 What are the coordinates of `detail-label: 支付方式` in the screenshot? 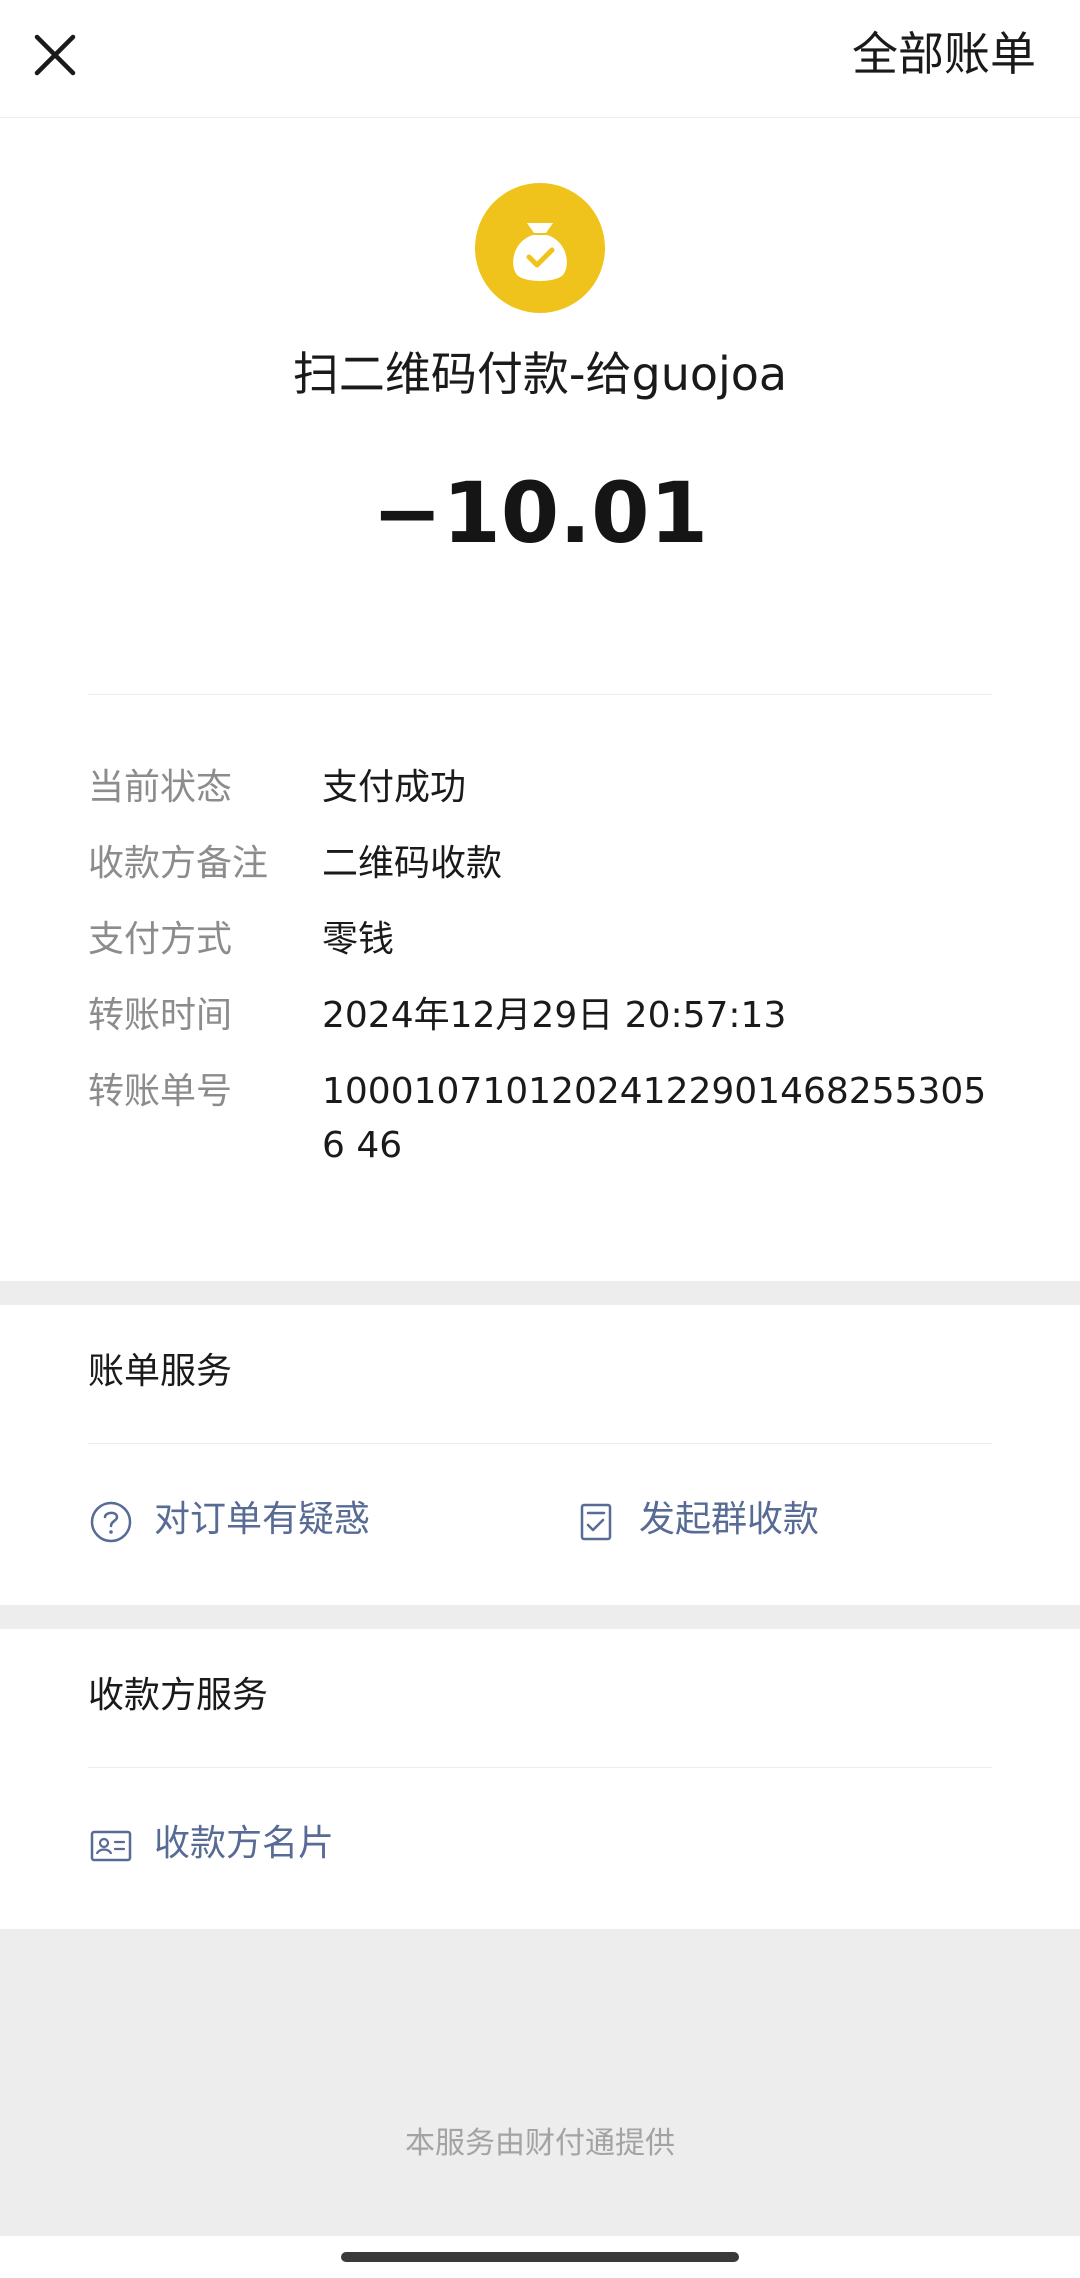 It's located at (160, 939).